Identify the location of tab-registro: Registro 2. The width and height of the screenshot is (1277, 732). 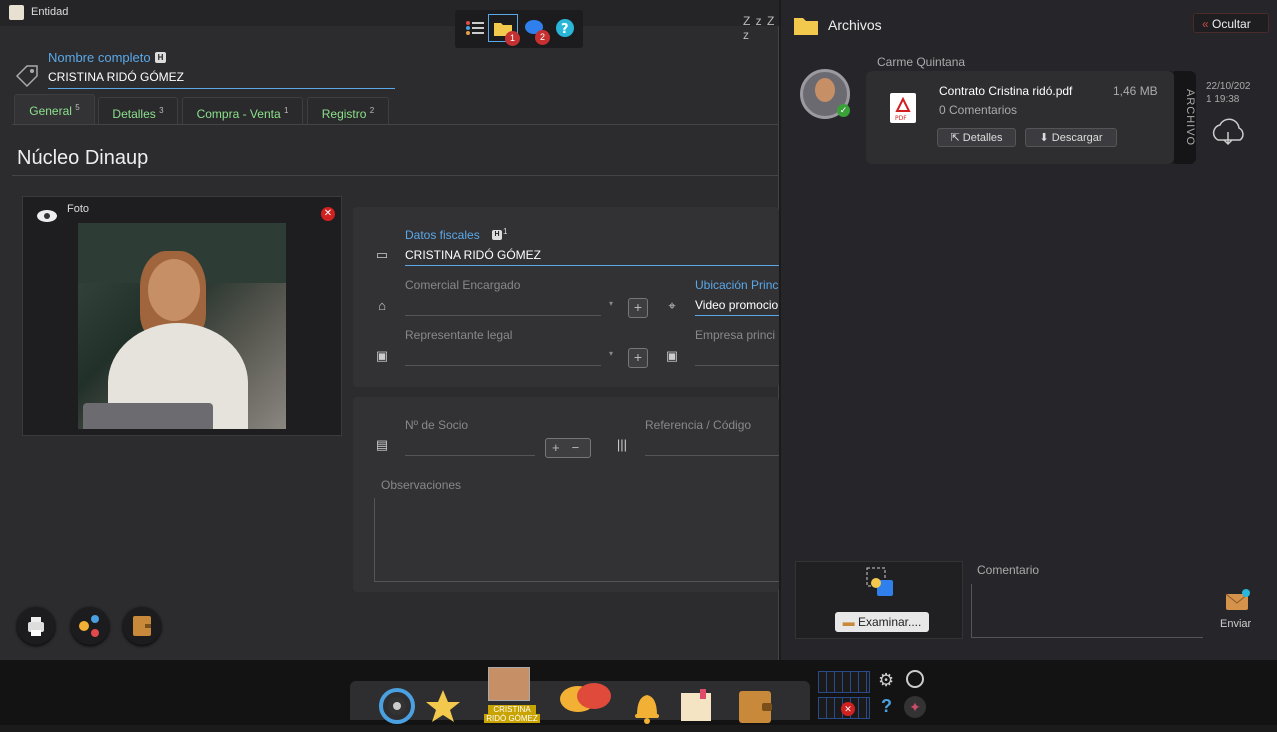
(348, 110).